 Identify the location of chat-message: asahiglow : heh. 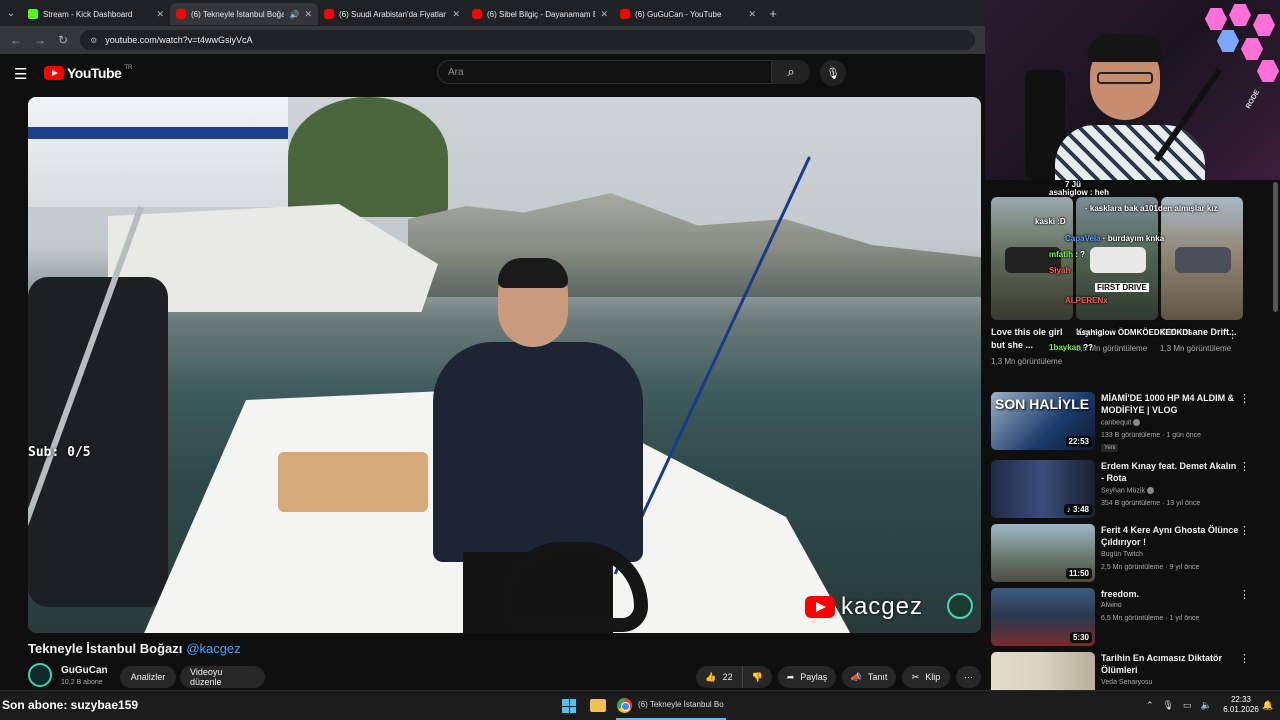
(1079, 192).